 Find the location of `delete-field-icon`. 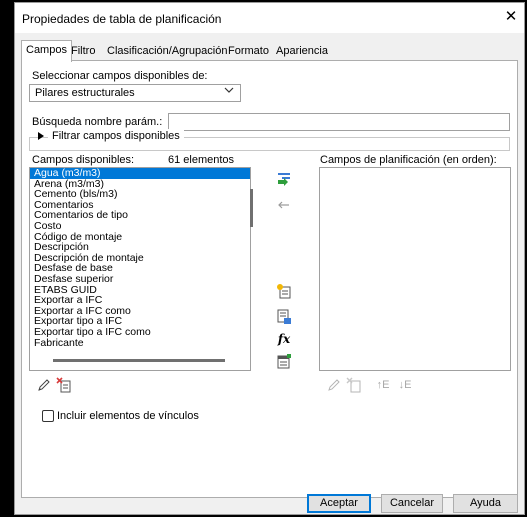

delete-field-icon is located at coordinates (354, 385).